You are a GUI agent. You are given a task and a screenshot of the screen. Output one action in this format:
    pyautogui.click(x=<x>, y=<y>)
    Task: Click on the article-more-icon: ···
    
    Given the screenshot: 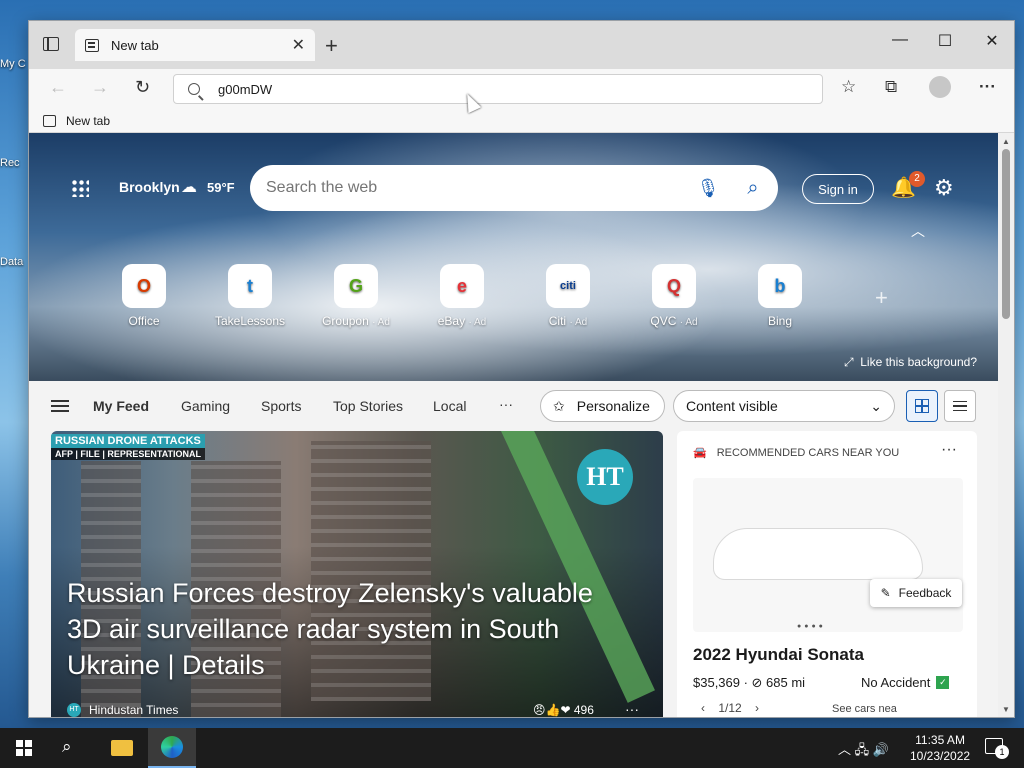 What is the action you would take?
    pyautogui.click(x=632, y=709)
    